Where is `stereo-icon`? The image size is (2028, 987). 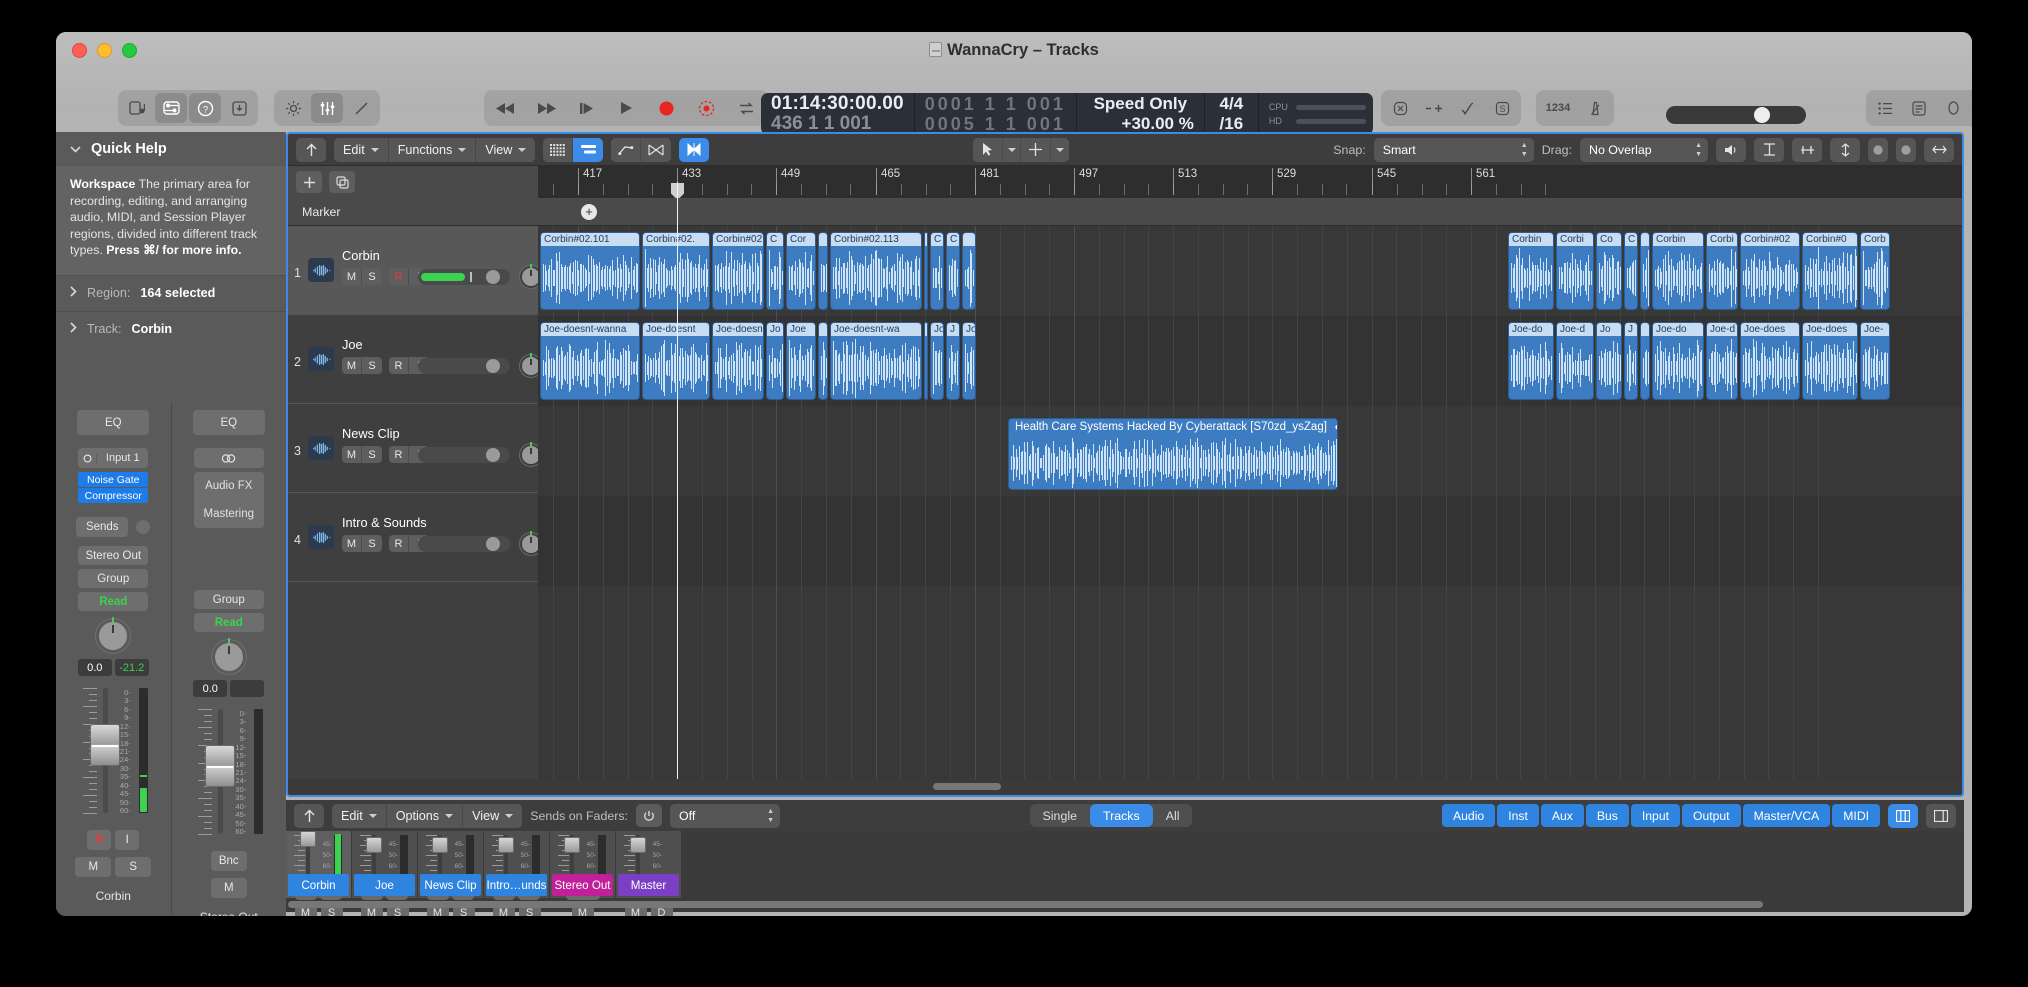
stereo-icon is located at coordinates (228, 458).